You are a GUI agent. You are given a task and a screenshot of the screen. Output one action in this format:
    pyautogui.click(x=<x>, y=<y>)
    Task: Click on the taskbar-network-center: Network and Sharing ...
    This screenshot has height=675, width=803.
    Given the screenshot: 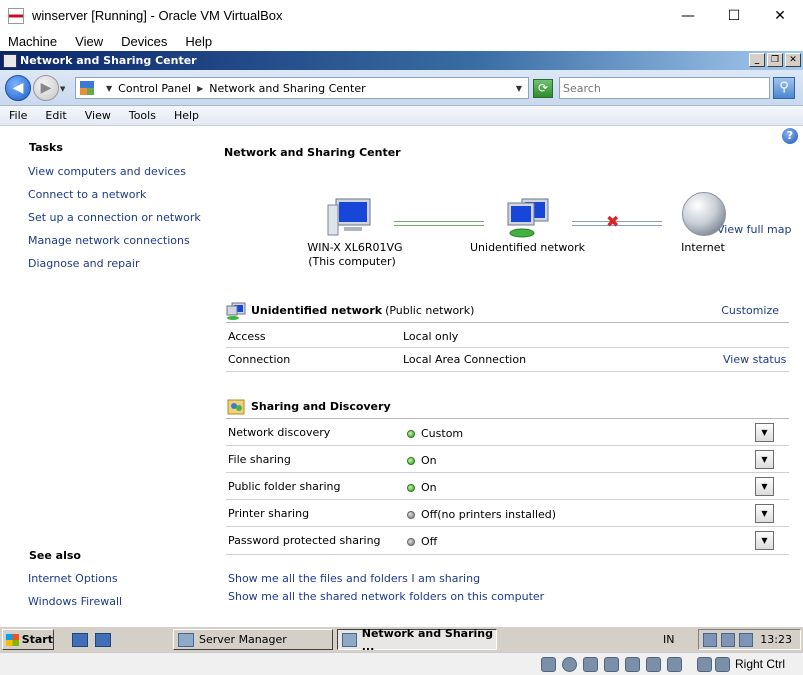 What is the action you would take?
    pyautogui.click(x=417, y=640)
    